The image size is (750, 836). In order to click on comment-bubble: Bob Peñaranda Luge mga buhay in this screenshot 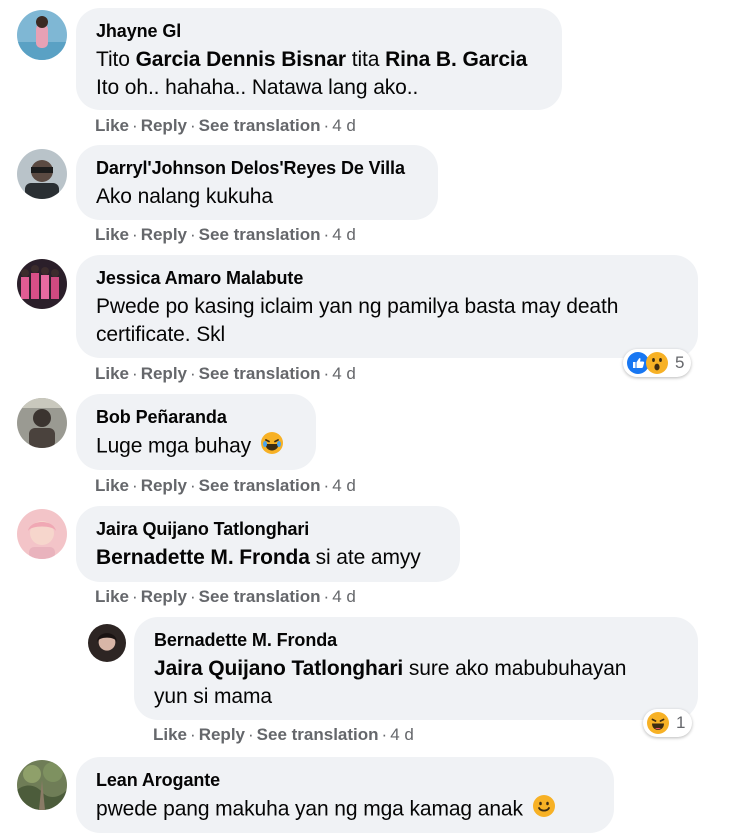, I will do `click(196, 432)`.